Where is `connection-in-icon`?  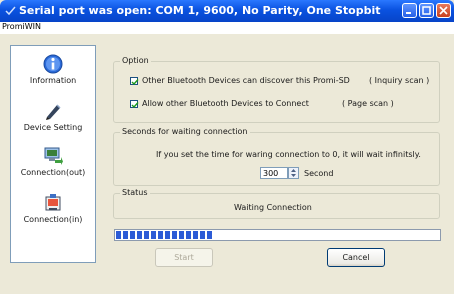
connection-in-icon is located at coordinates (53, 202).